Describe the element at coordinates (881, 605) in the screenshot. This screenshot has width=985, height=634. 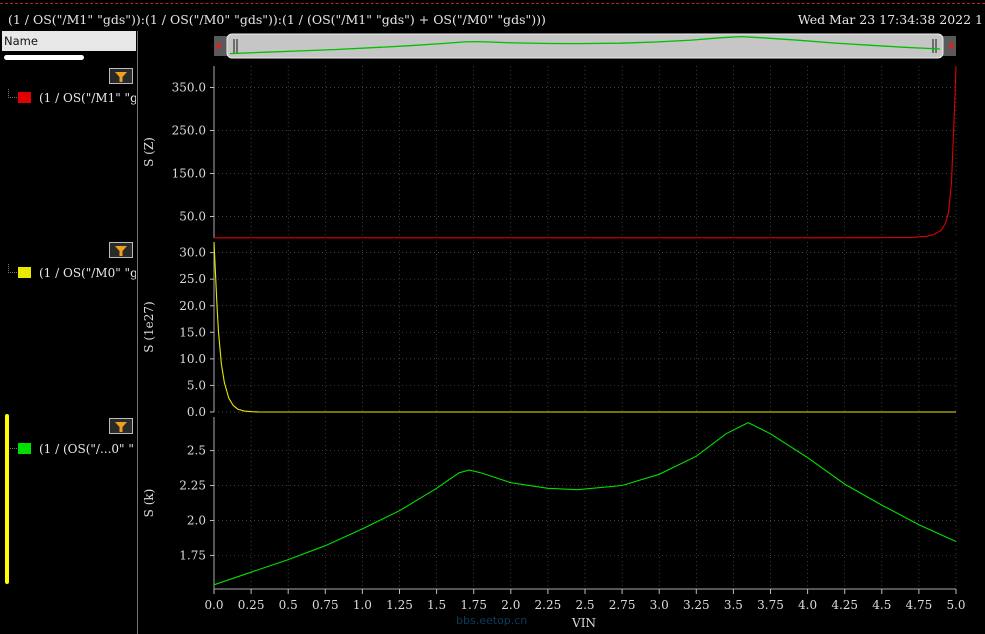
I see `x-tick-label: 4.5` at that location.